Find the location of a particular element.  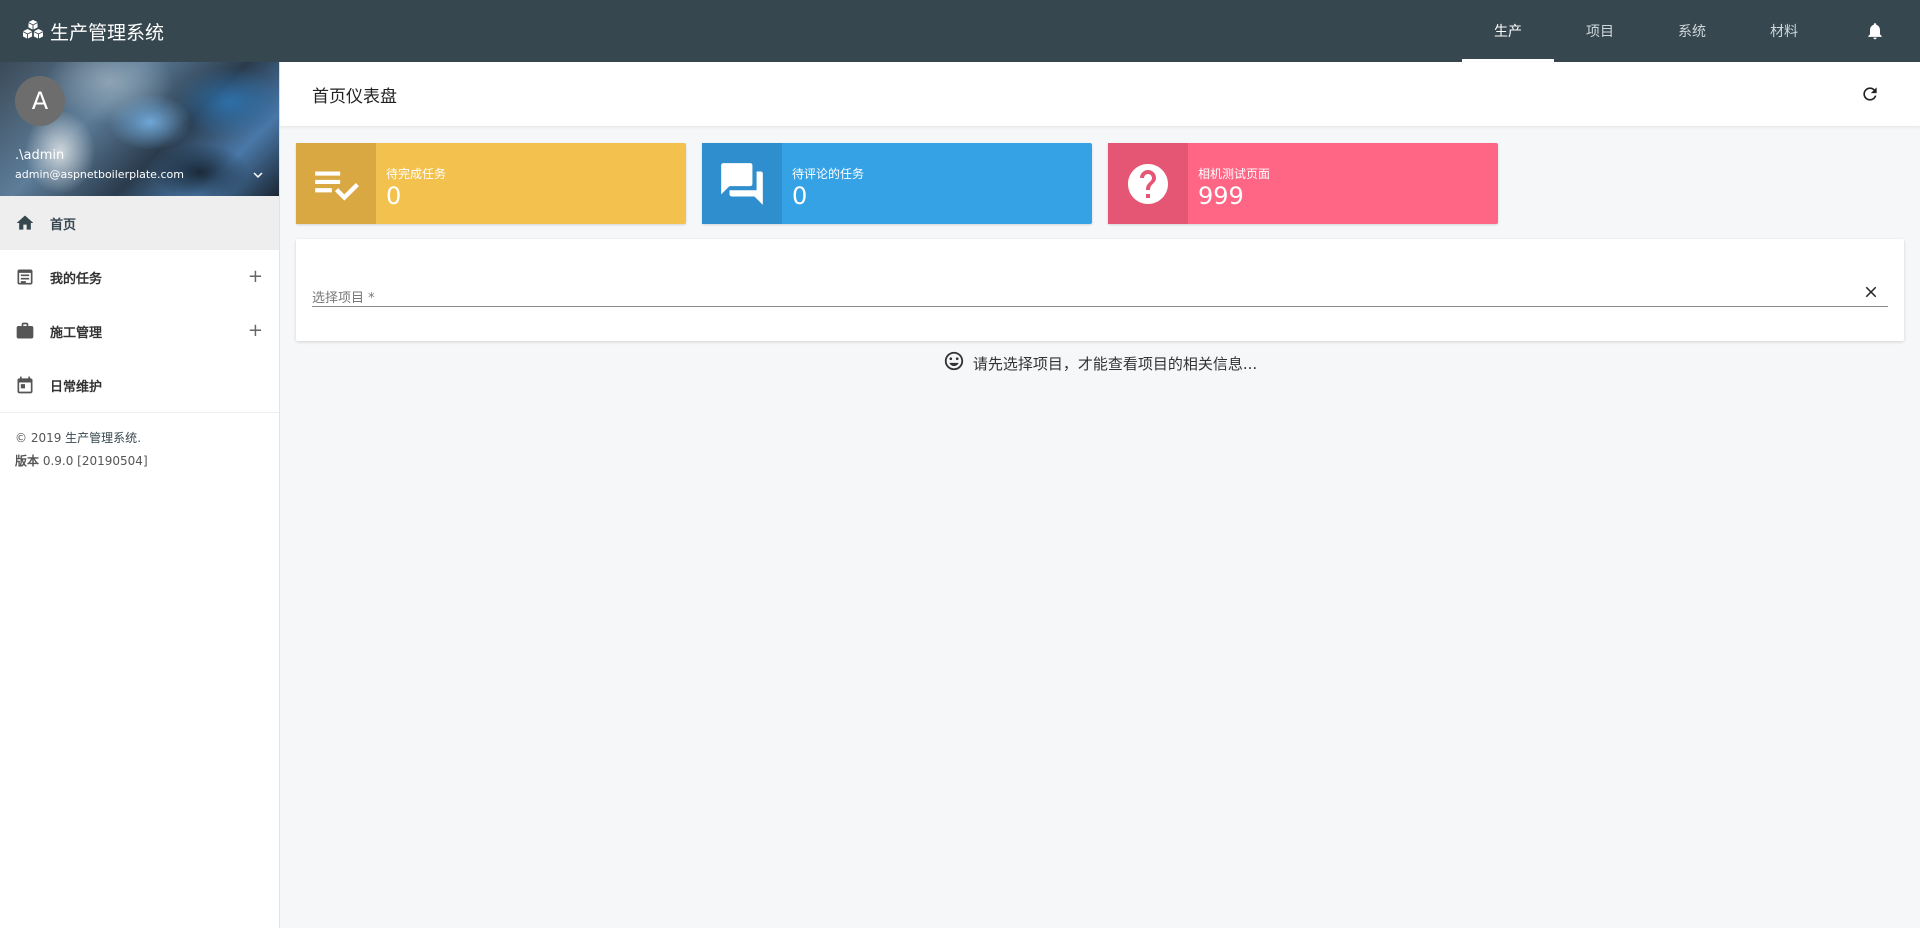

pending-tasks-card: 待完成任务 0 is located at coordinates (491, 183).